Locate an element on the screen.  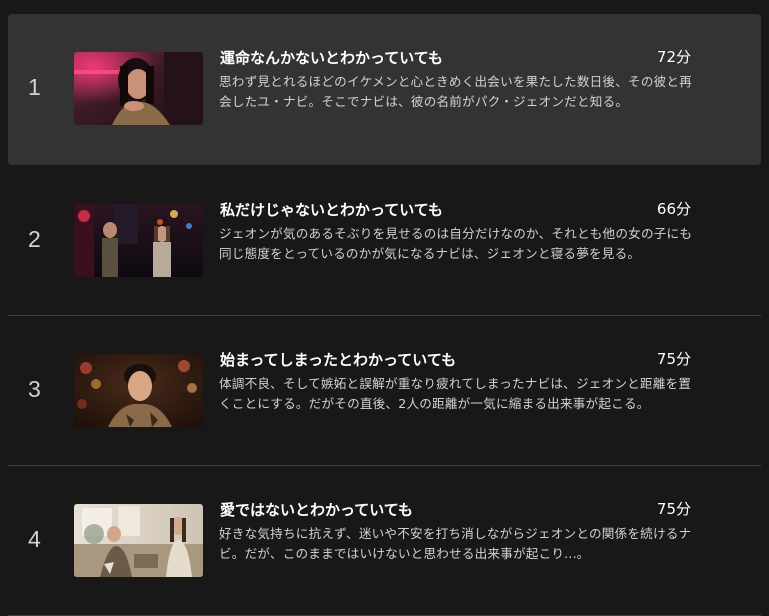
episode-title: 運命なんかないとわかっていても is located at coordinates (332, 58).